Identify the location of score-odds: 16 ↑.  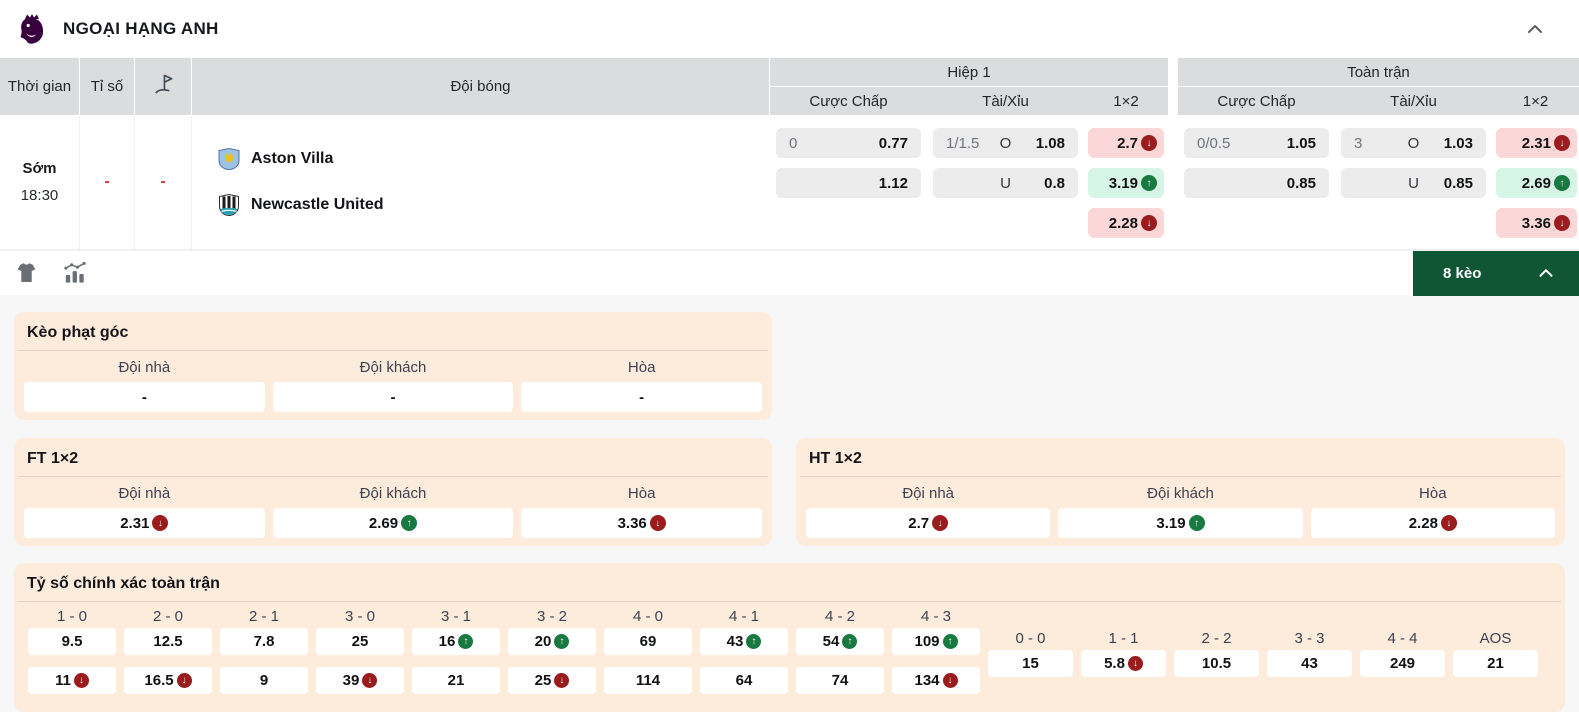
(456, 641).